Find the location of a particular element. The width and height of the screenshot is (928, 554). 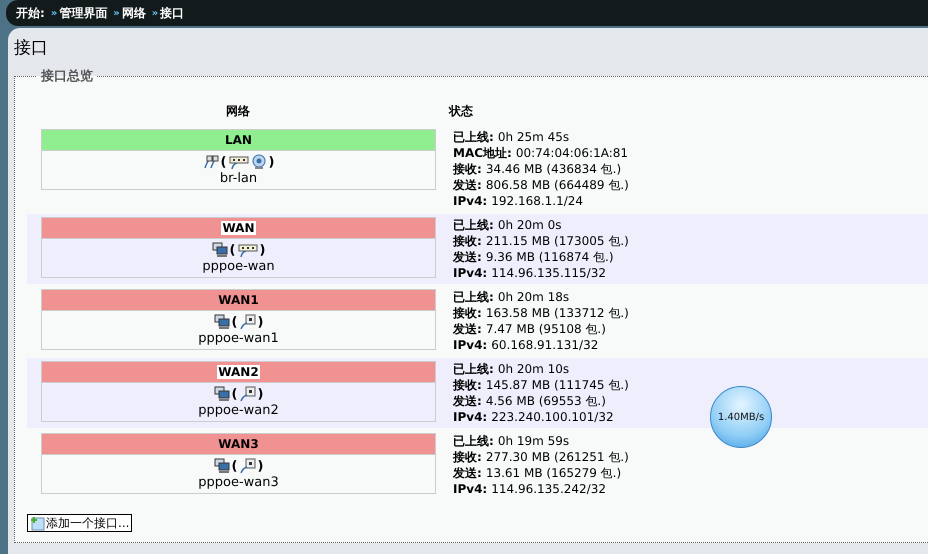

status-value: 60.168.91.131/32 is located at coordinates (544, 345).